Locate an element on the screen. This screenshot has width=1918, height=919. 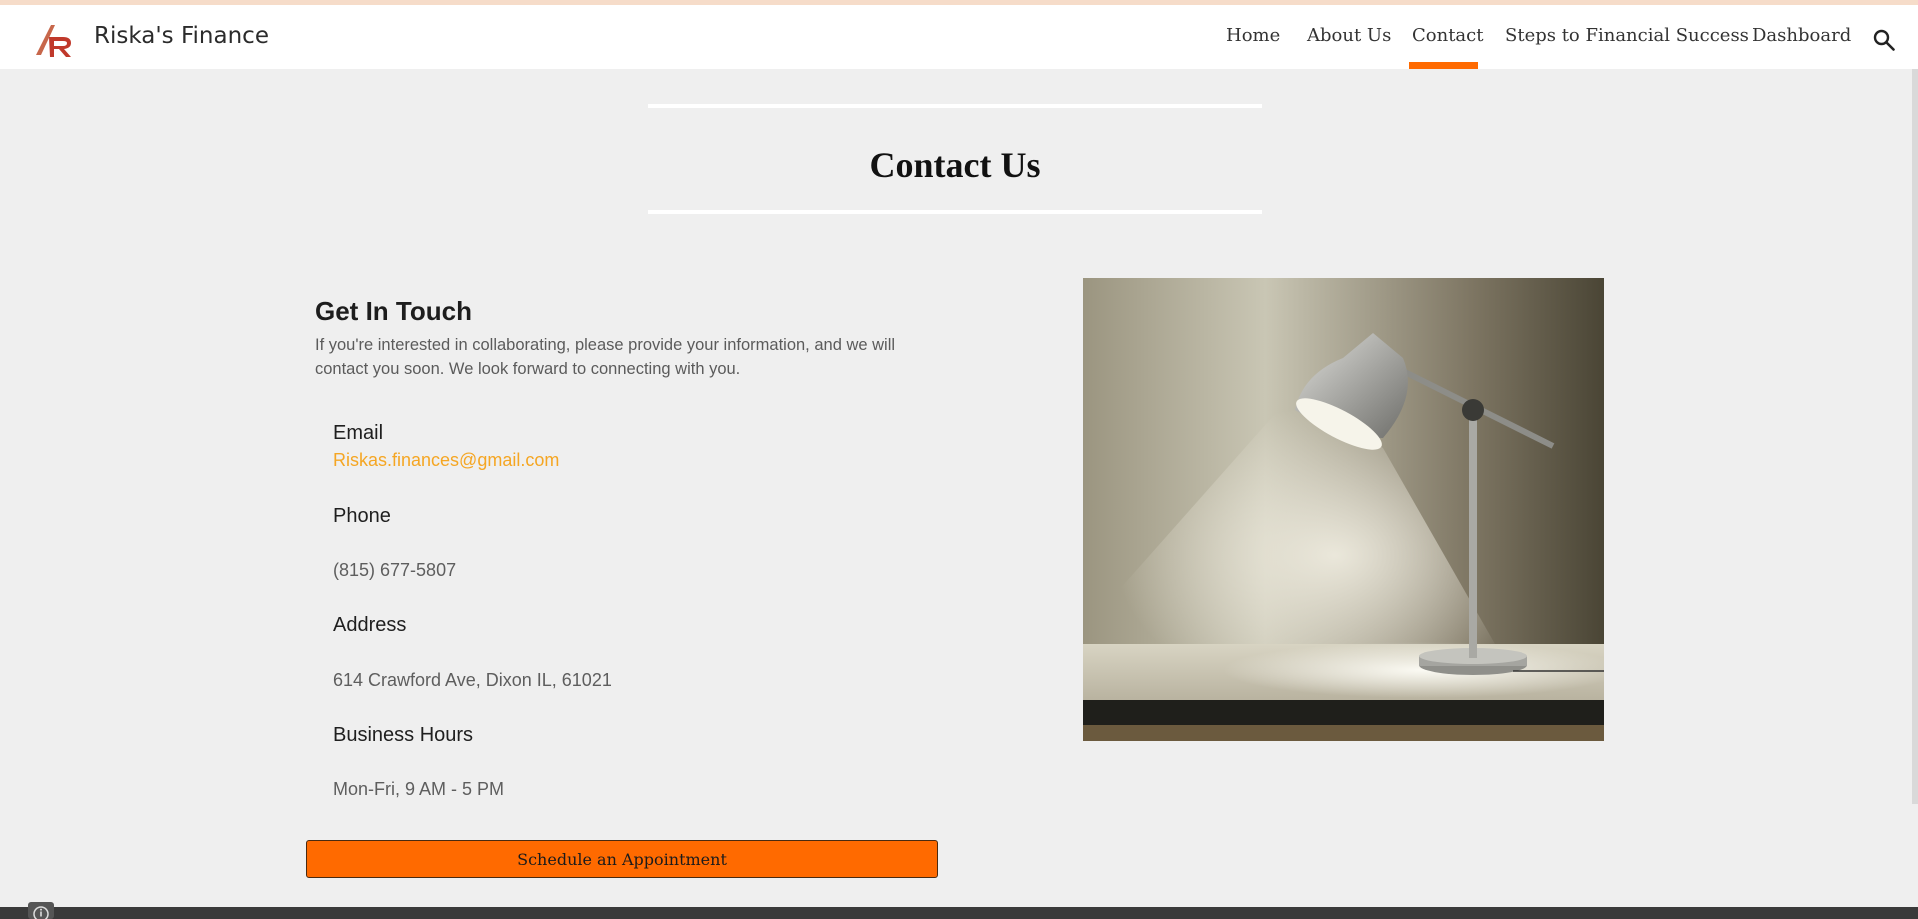
nav-dashboard: Dashboard is located at coordinates (1801, 35).